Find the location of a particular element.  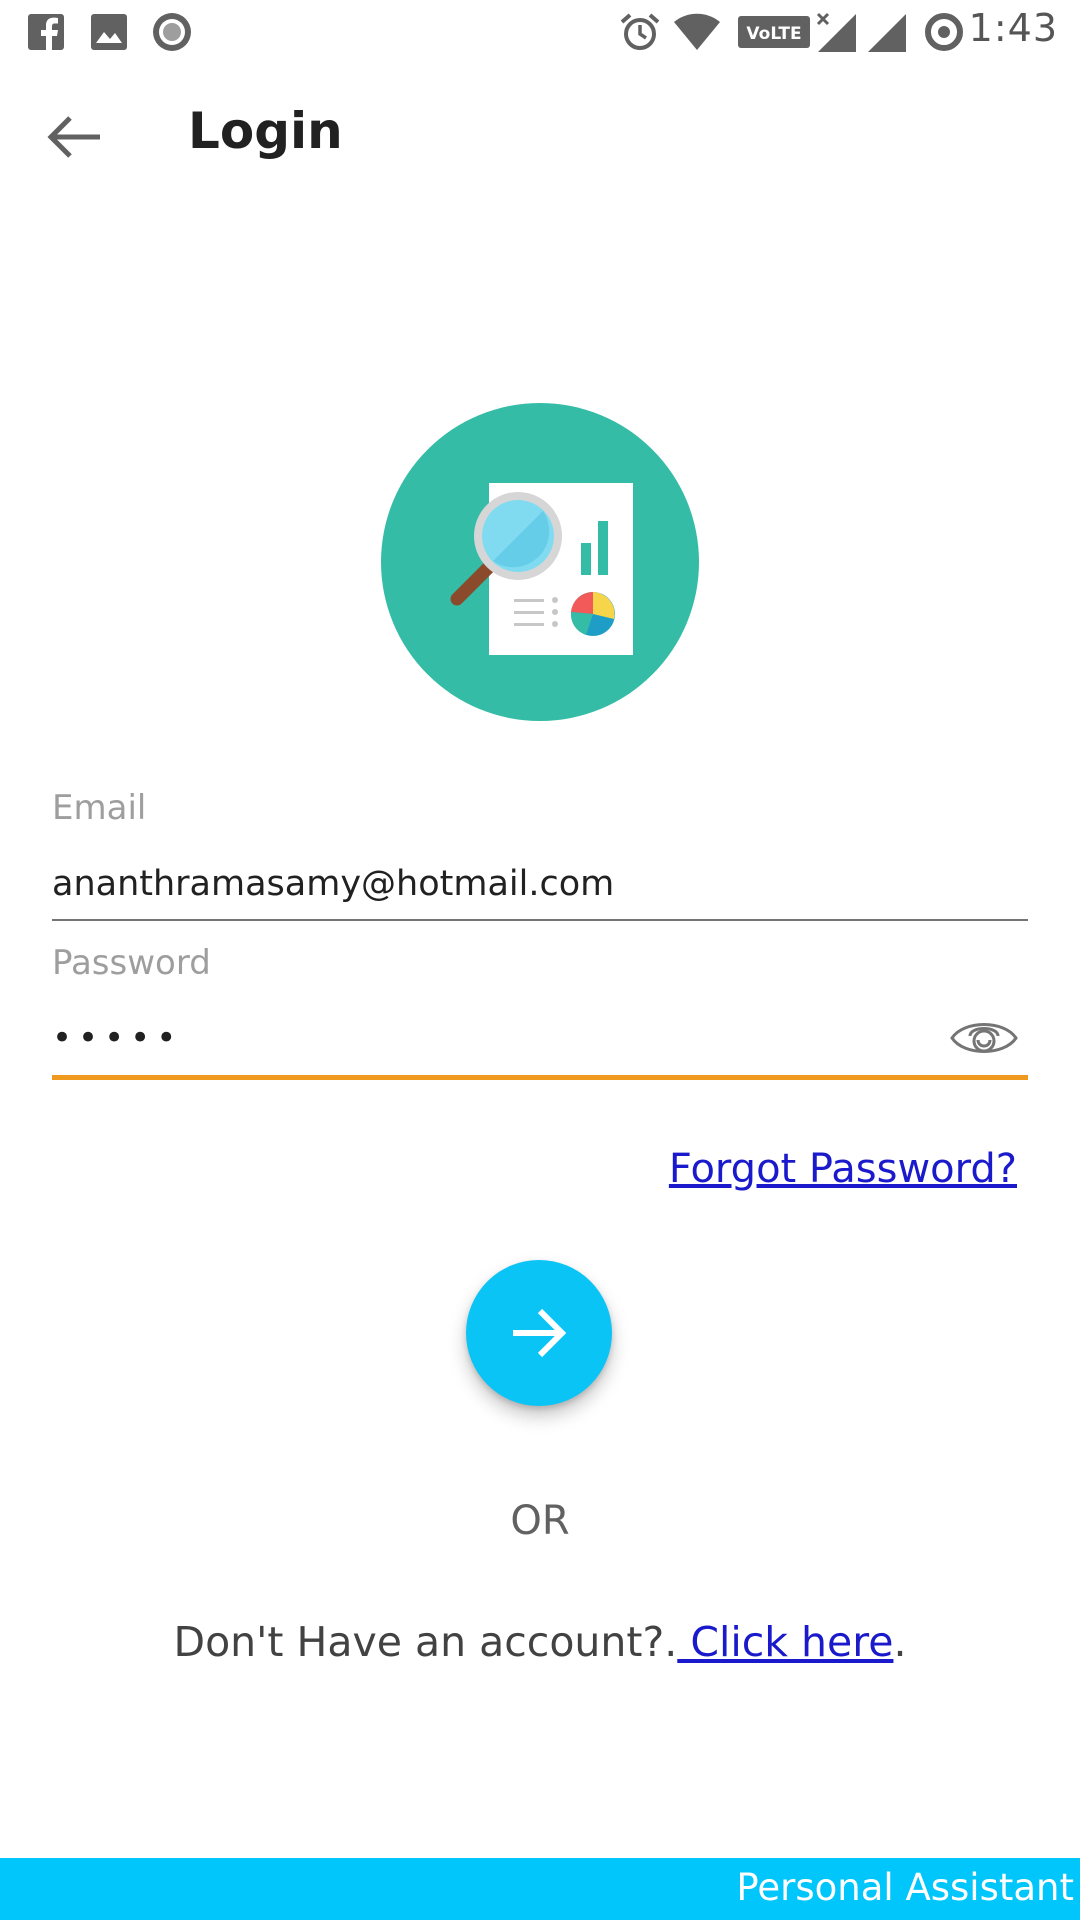

wifi-icon is located at coordinates (697, 31).